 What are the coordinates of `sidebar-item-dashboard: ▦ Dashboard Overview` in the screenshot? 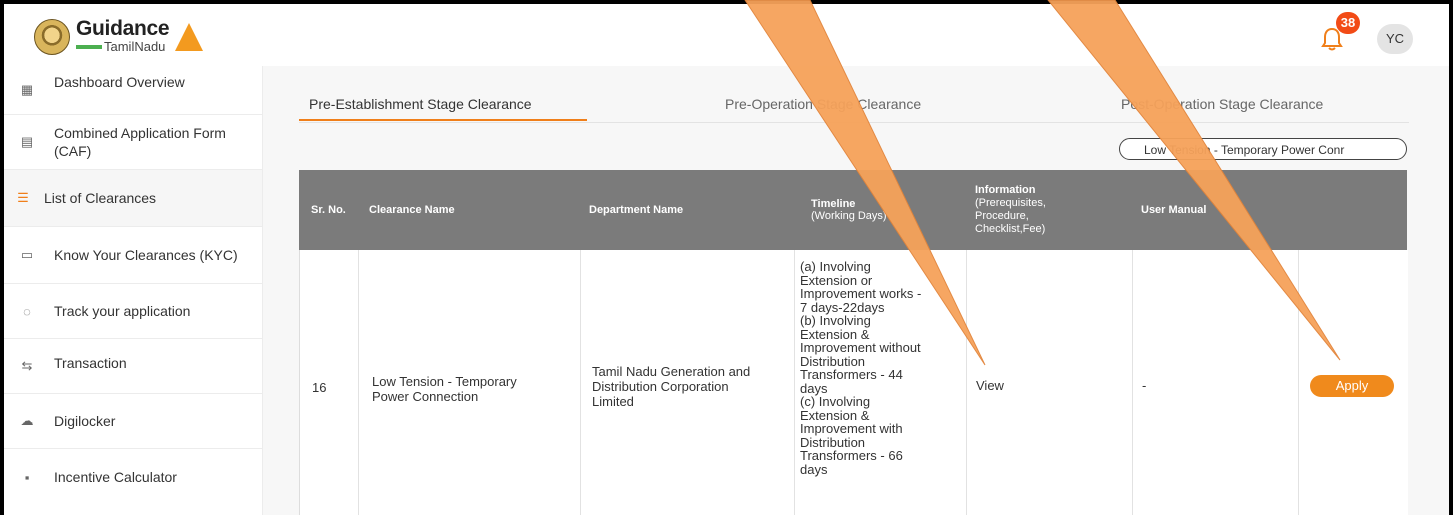 It's located at (133, 90).